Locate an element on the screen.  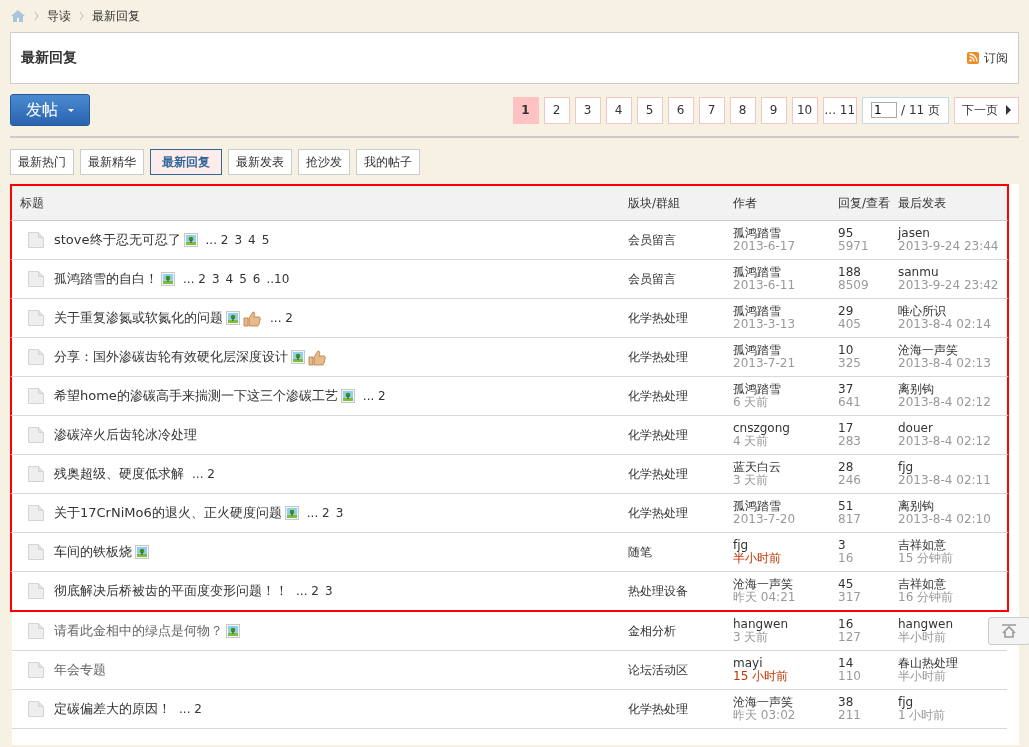
filter-tab: 最新回复 is located at coordinates (186, 162).